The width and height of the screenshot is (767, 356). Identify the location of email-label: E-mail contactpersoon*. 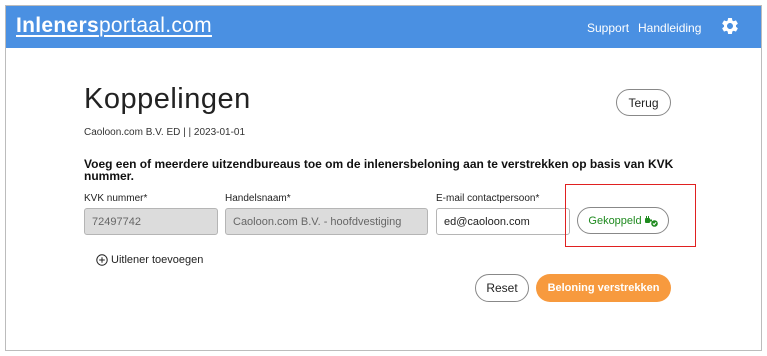
(488, 198).